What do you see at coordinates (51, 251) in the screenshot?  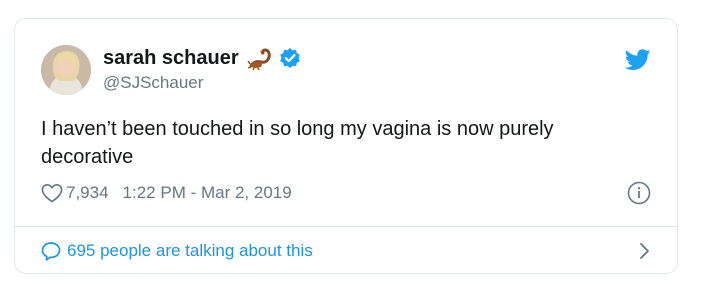 I see `speech-bubble-icon` at bounding box center [51, 251].